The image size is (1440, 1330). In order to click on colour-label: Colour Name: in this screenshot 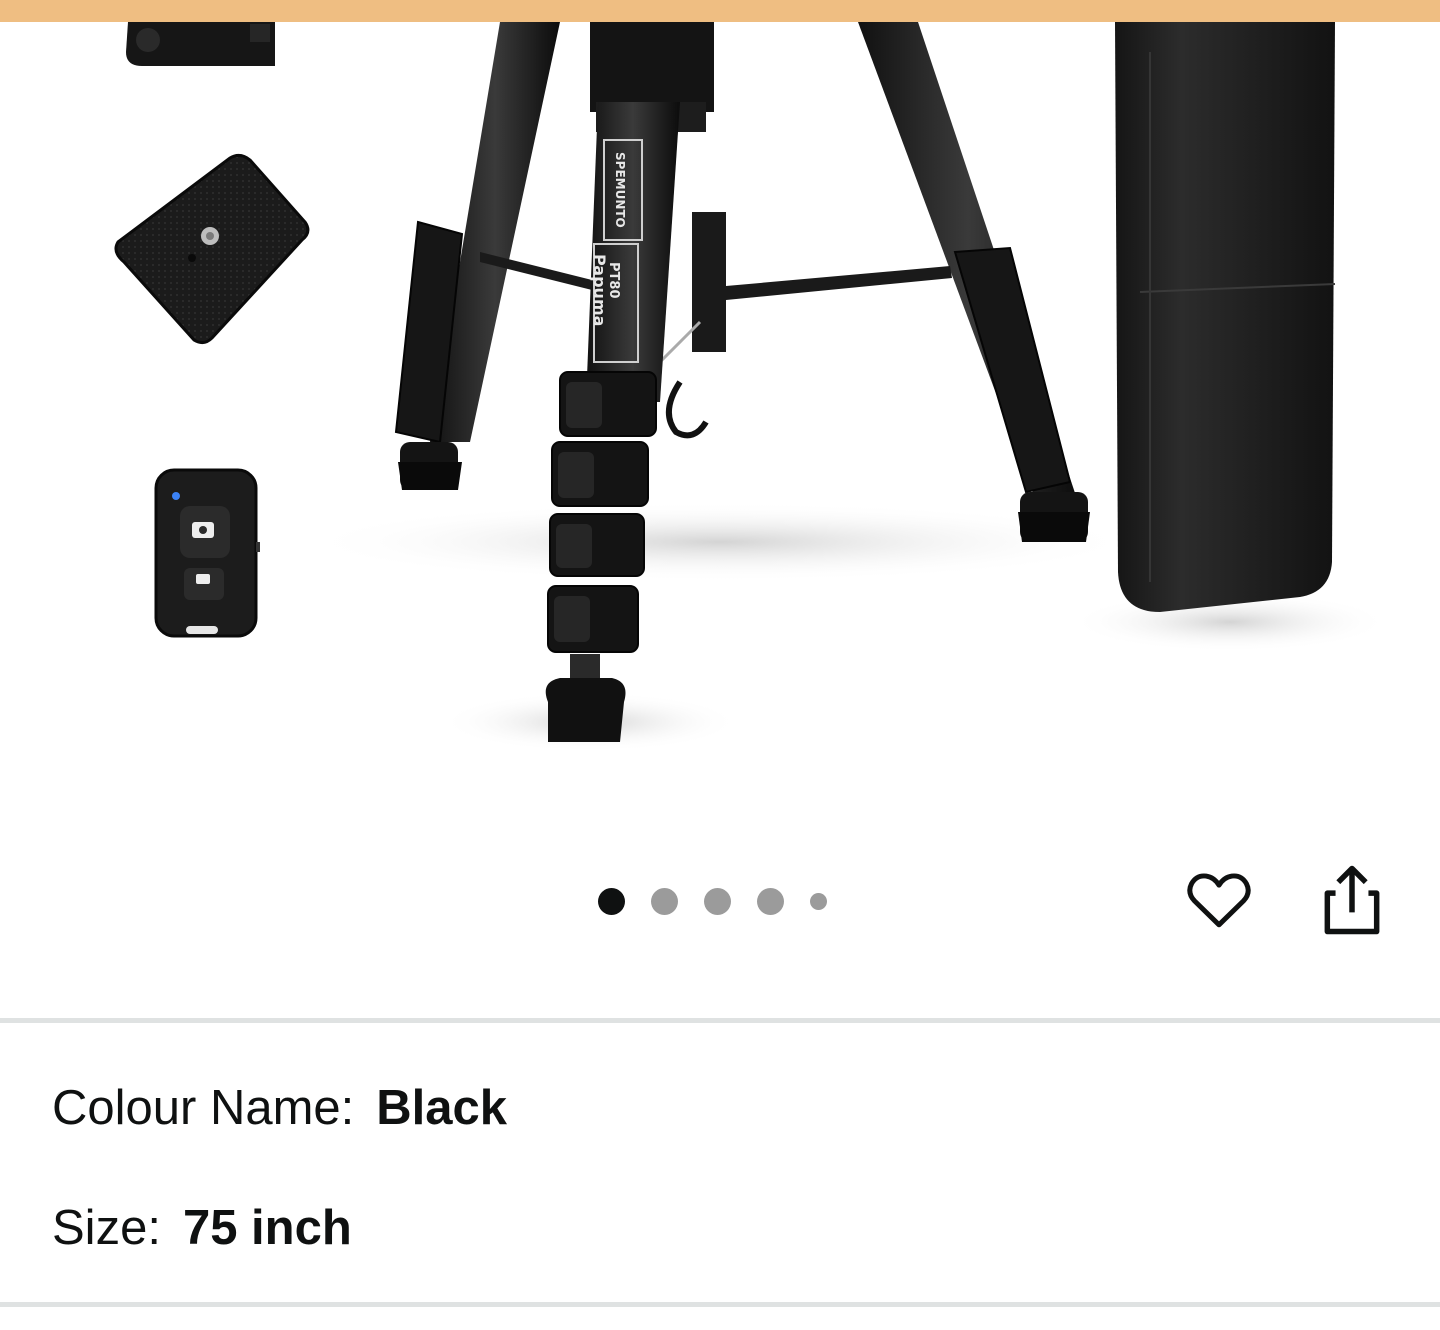, I will do `click(203, 1108)`.